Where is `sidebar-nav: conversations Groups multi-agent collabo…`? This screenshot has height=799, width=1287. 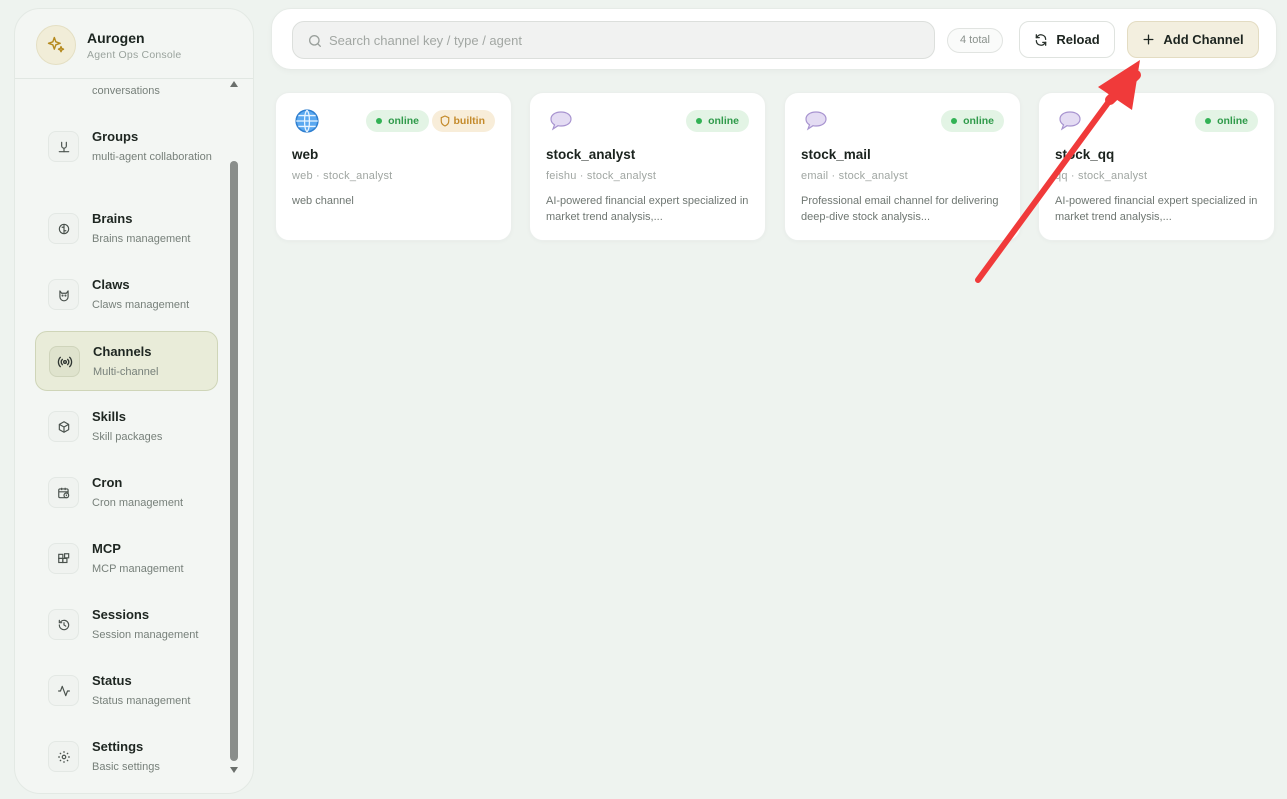 sidebar-nav: conversations Groups multi-agent collabo… is located at coordinates (122, 435).